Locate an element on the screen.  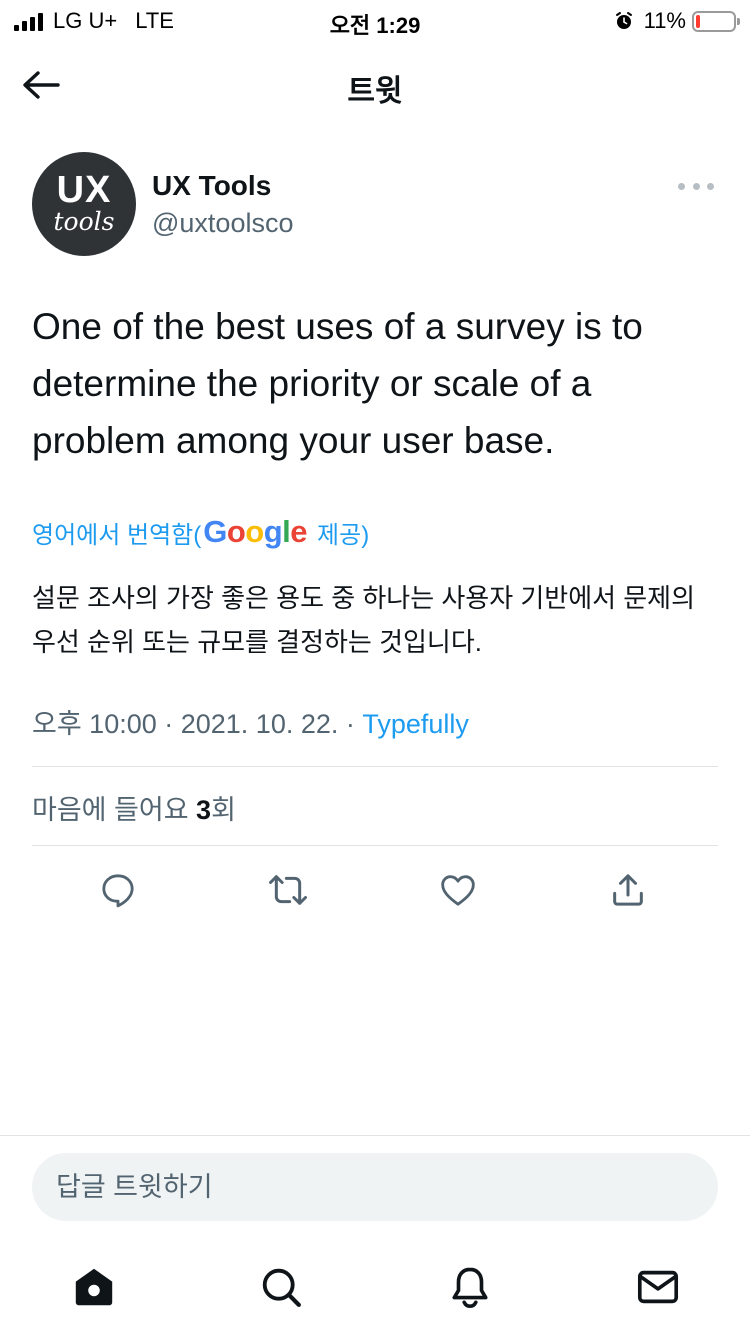
tab-home is located at coordinates (94, 1287).